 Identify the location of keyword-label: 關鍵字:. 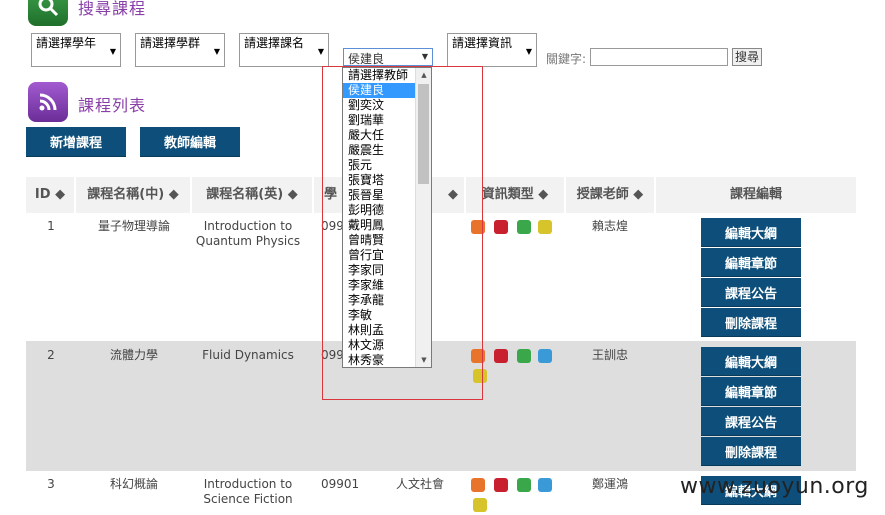
(566, 59).